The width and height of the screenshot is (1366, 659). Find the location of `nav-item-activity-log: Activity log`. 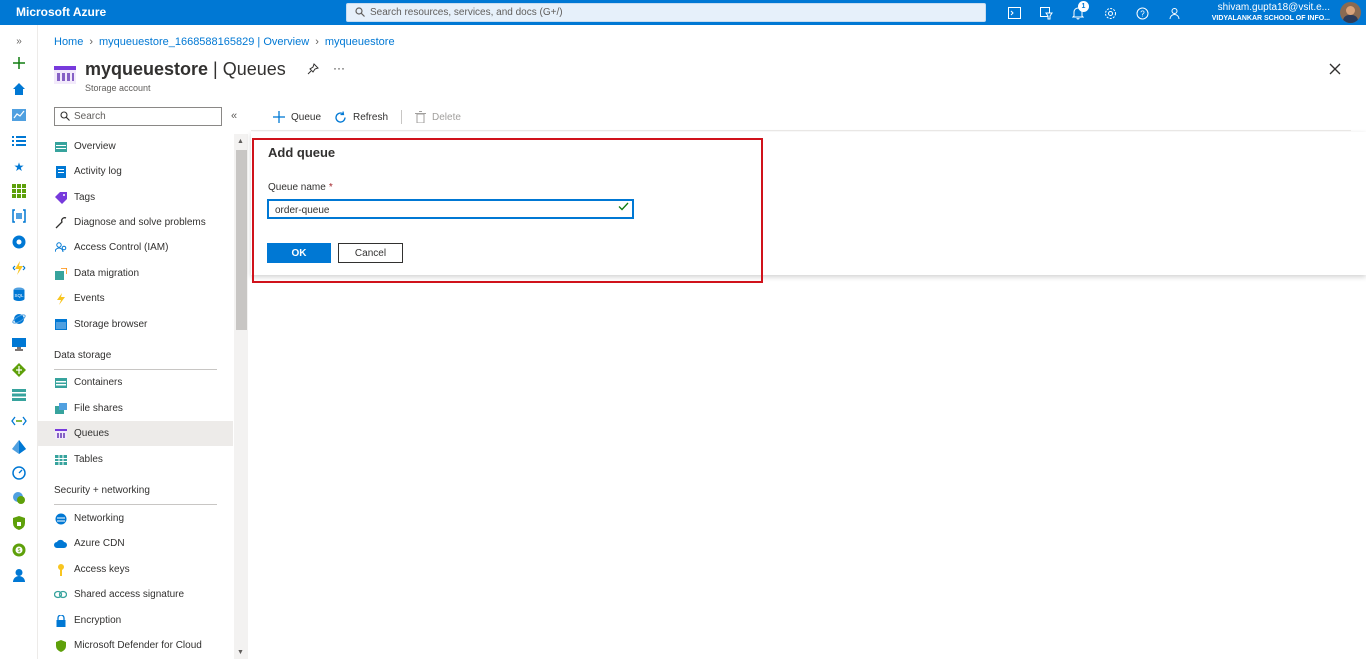

nav-item-activity-log: Activity log is located at coordinates (135, 171).